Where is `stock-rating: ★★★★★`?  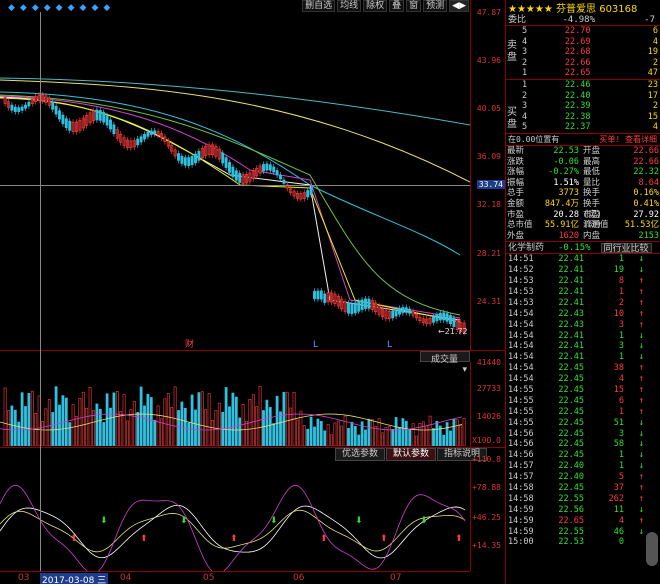 stock-rating: ★★★★★ is located at coordinates (530, 9).